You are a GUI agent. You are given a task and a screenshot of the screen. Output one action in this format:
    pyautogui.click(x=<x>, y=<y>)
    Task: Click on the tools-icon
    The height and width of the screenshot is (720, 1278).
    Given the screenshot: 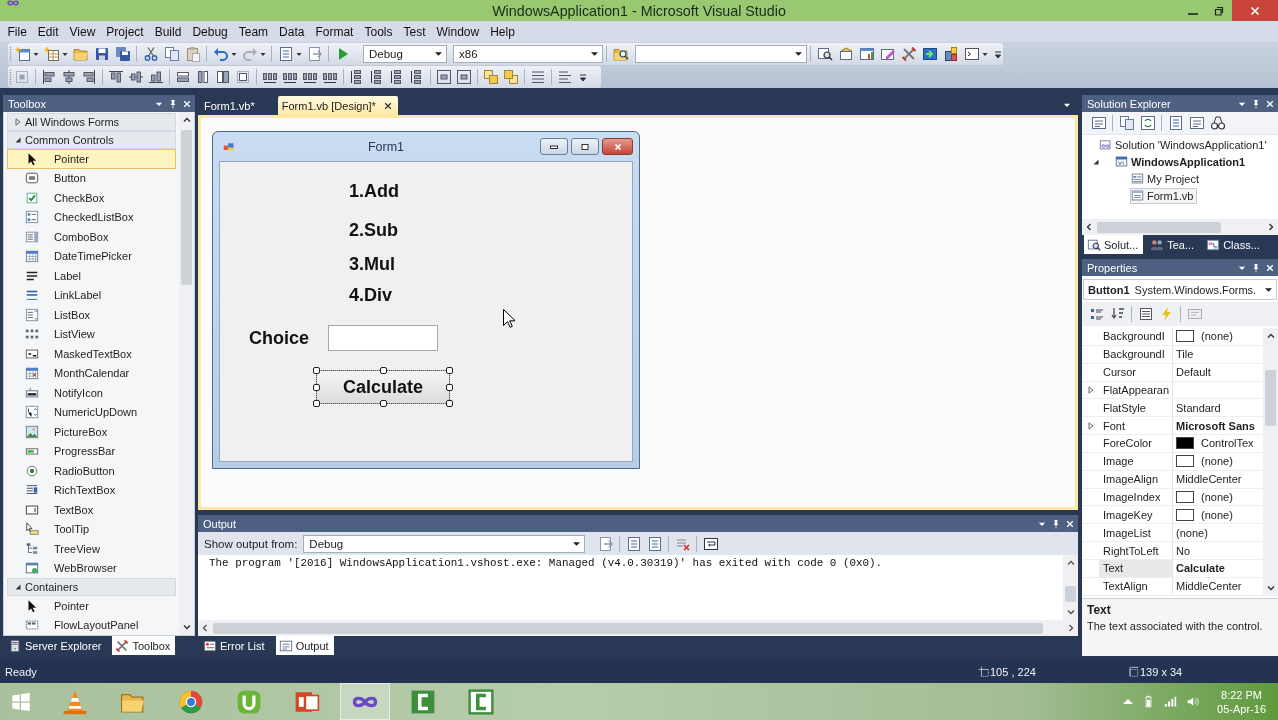 What is the action you would take?
    pyautogui.click(x=908, y=53)
    